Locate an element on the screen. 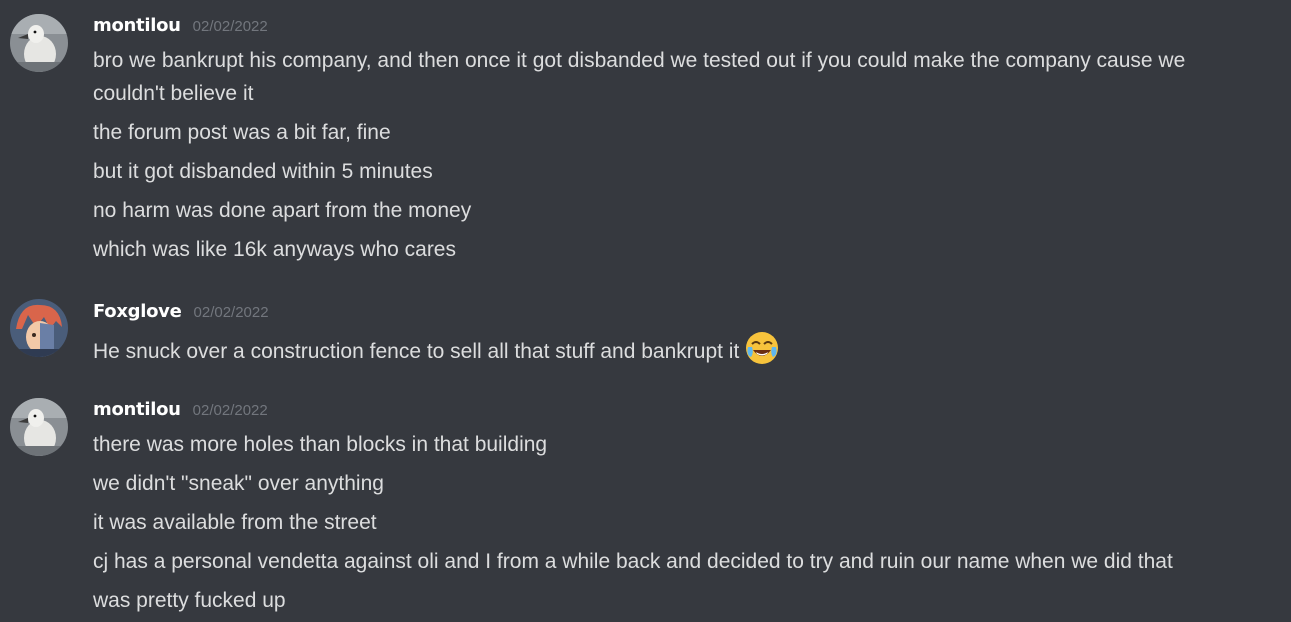 The height and width of the screenshot is (622, 1291). joy-emoji-icon is located at coordinates (762, 353).